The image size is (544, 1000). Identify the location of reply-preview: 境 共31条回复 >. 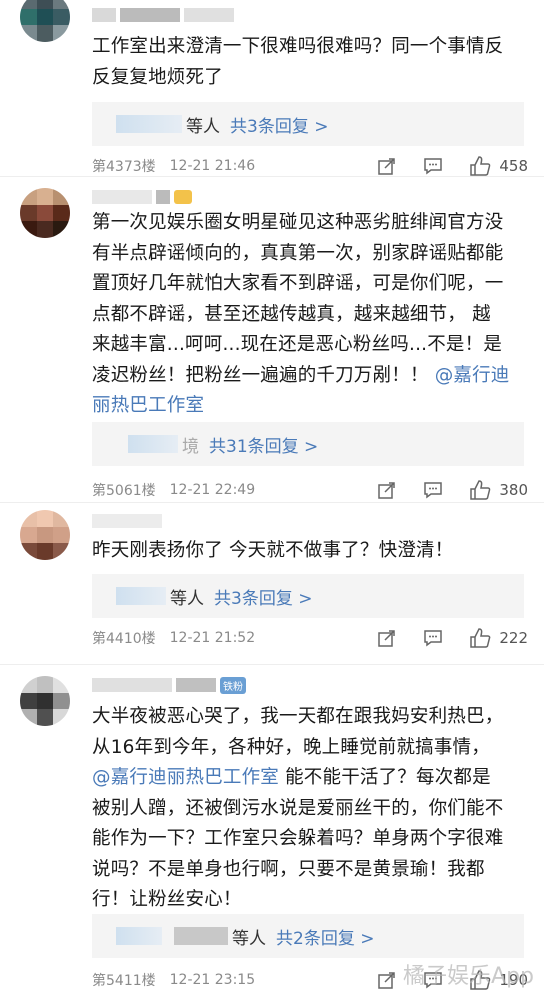
(308, 444).